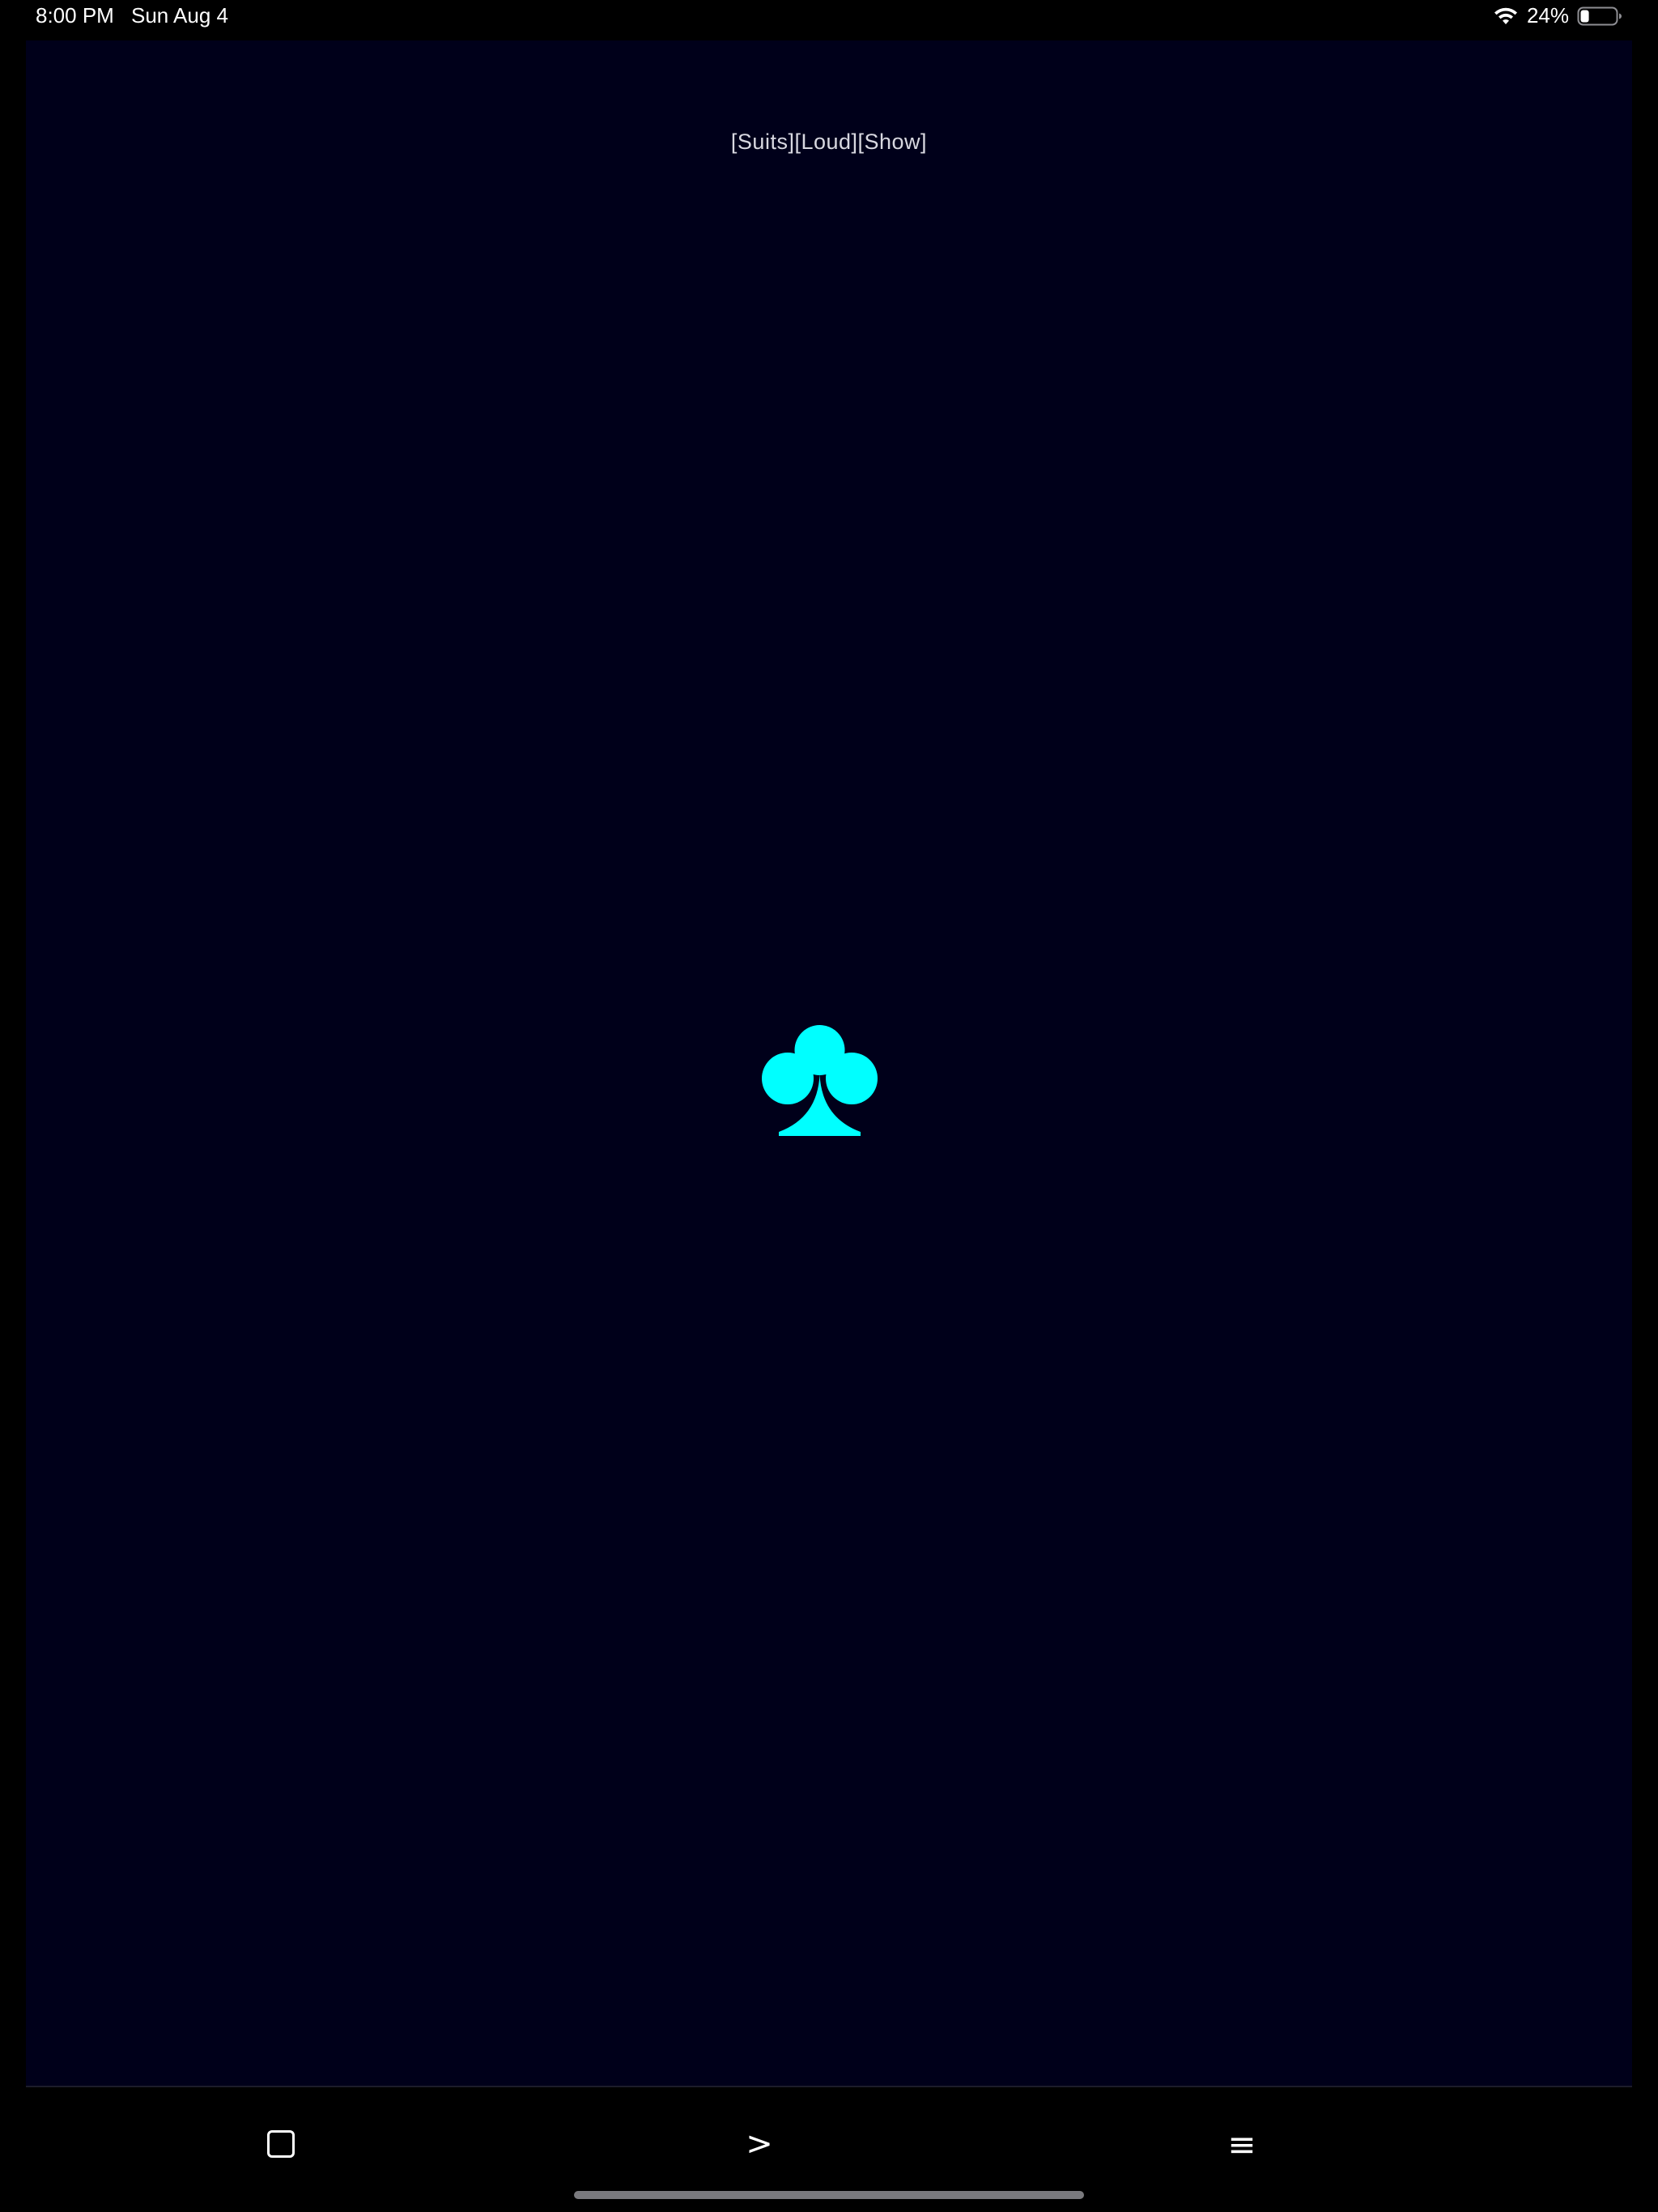 The image size is (1658, 2212). Describe the element at coordinates (1241, 2144) in the screenshot. I see `menu-button: ≡` at that location.